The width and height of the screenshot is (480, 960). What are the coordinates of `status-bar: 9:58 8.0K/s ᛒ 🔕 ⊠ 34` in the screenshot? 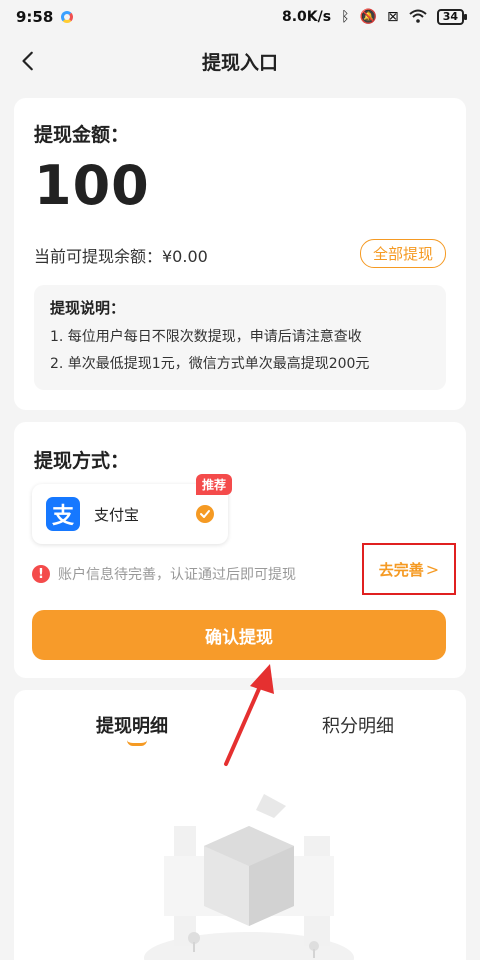 It's located at (240, 17).